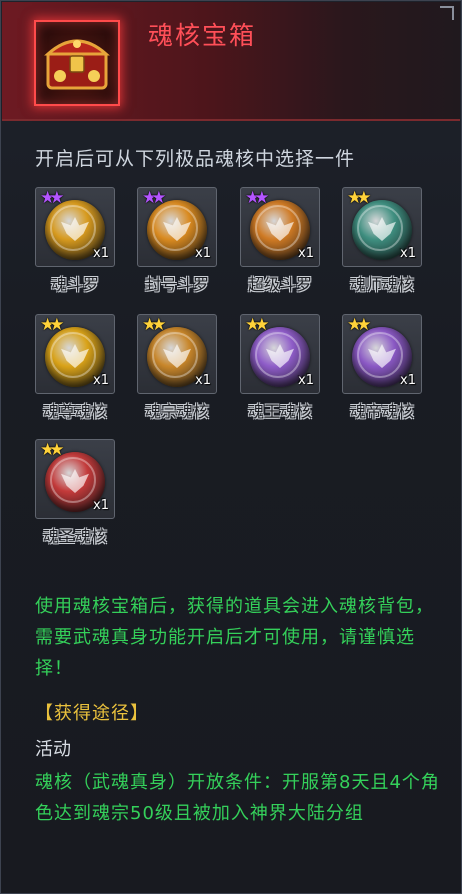 Image resolution: width=462 pixels, height=894 pixels. I want to click on soul-core-item: ★★ x1 魂斗罗, so click(76, 242).